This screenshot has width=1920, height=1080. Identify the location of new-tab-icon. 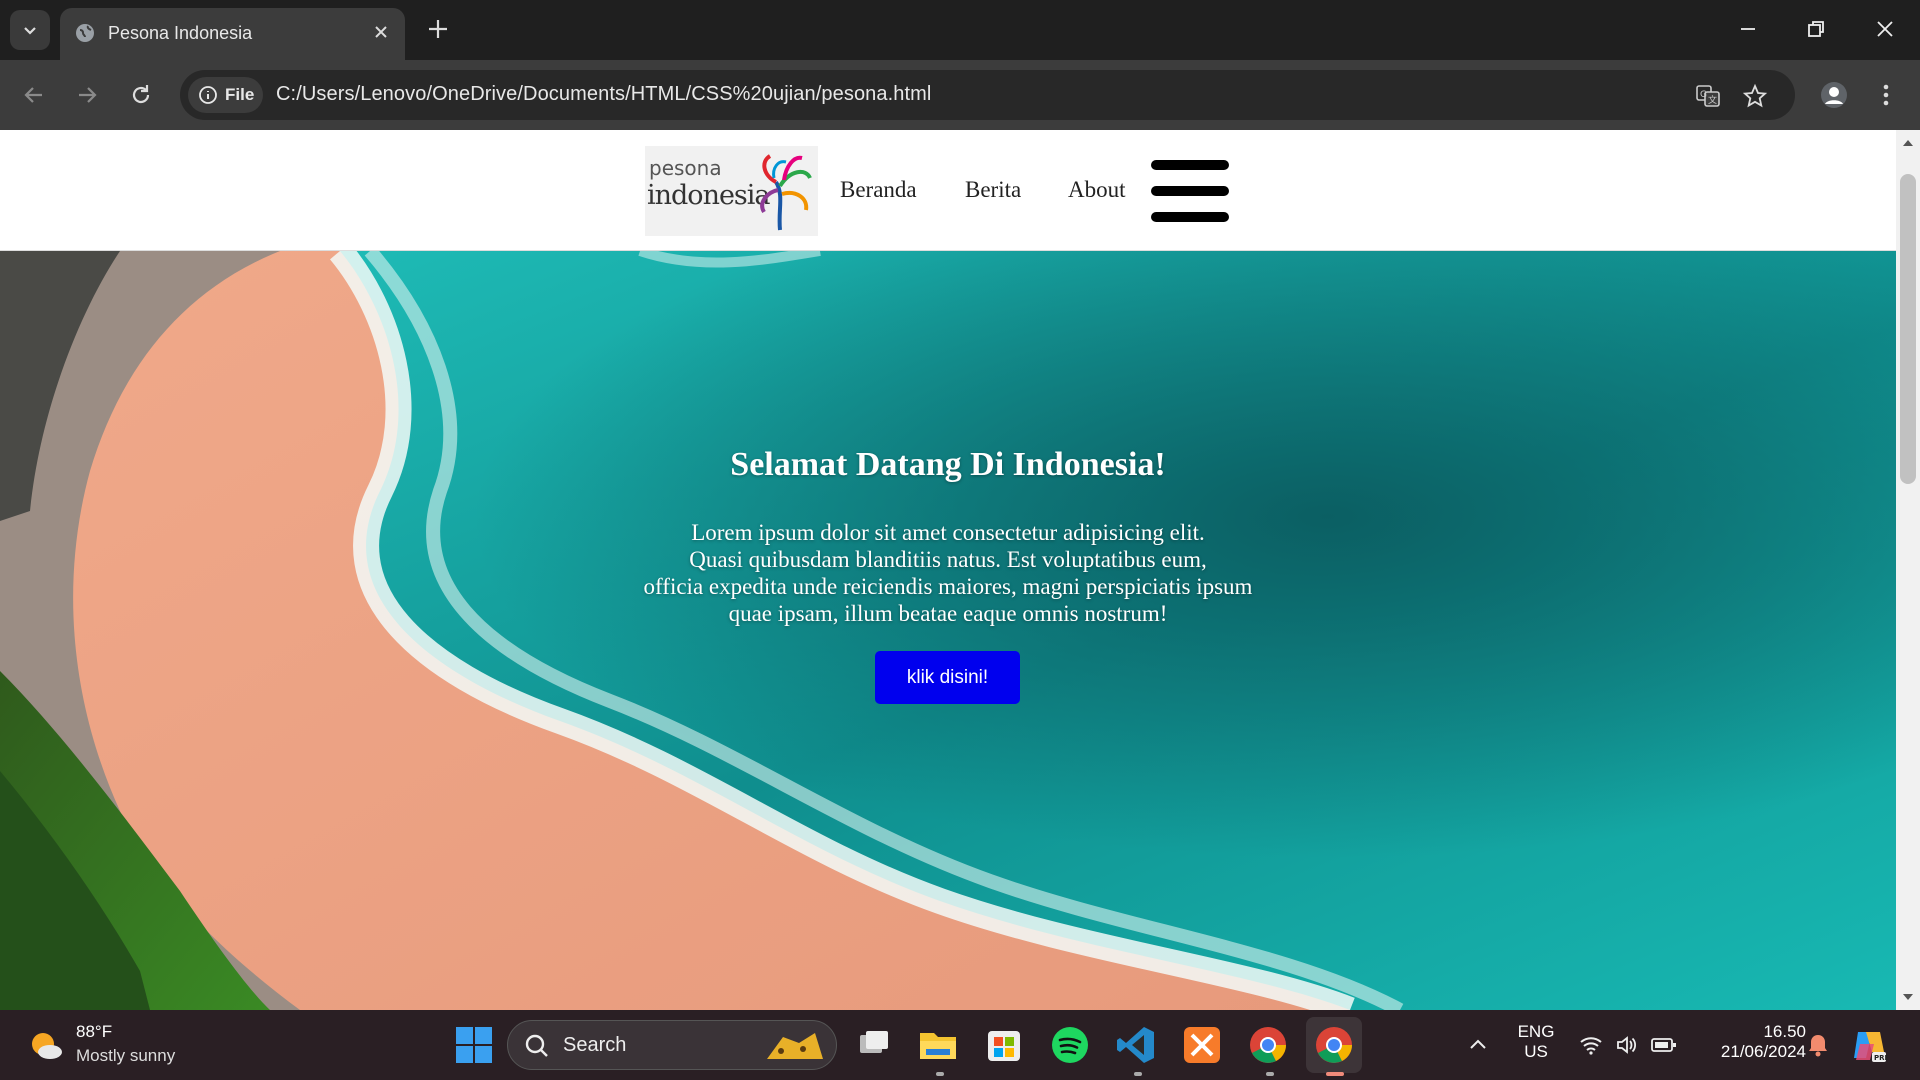
(438, 29).